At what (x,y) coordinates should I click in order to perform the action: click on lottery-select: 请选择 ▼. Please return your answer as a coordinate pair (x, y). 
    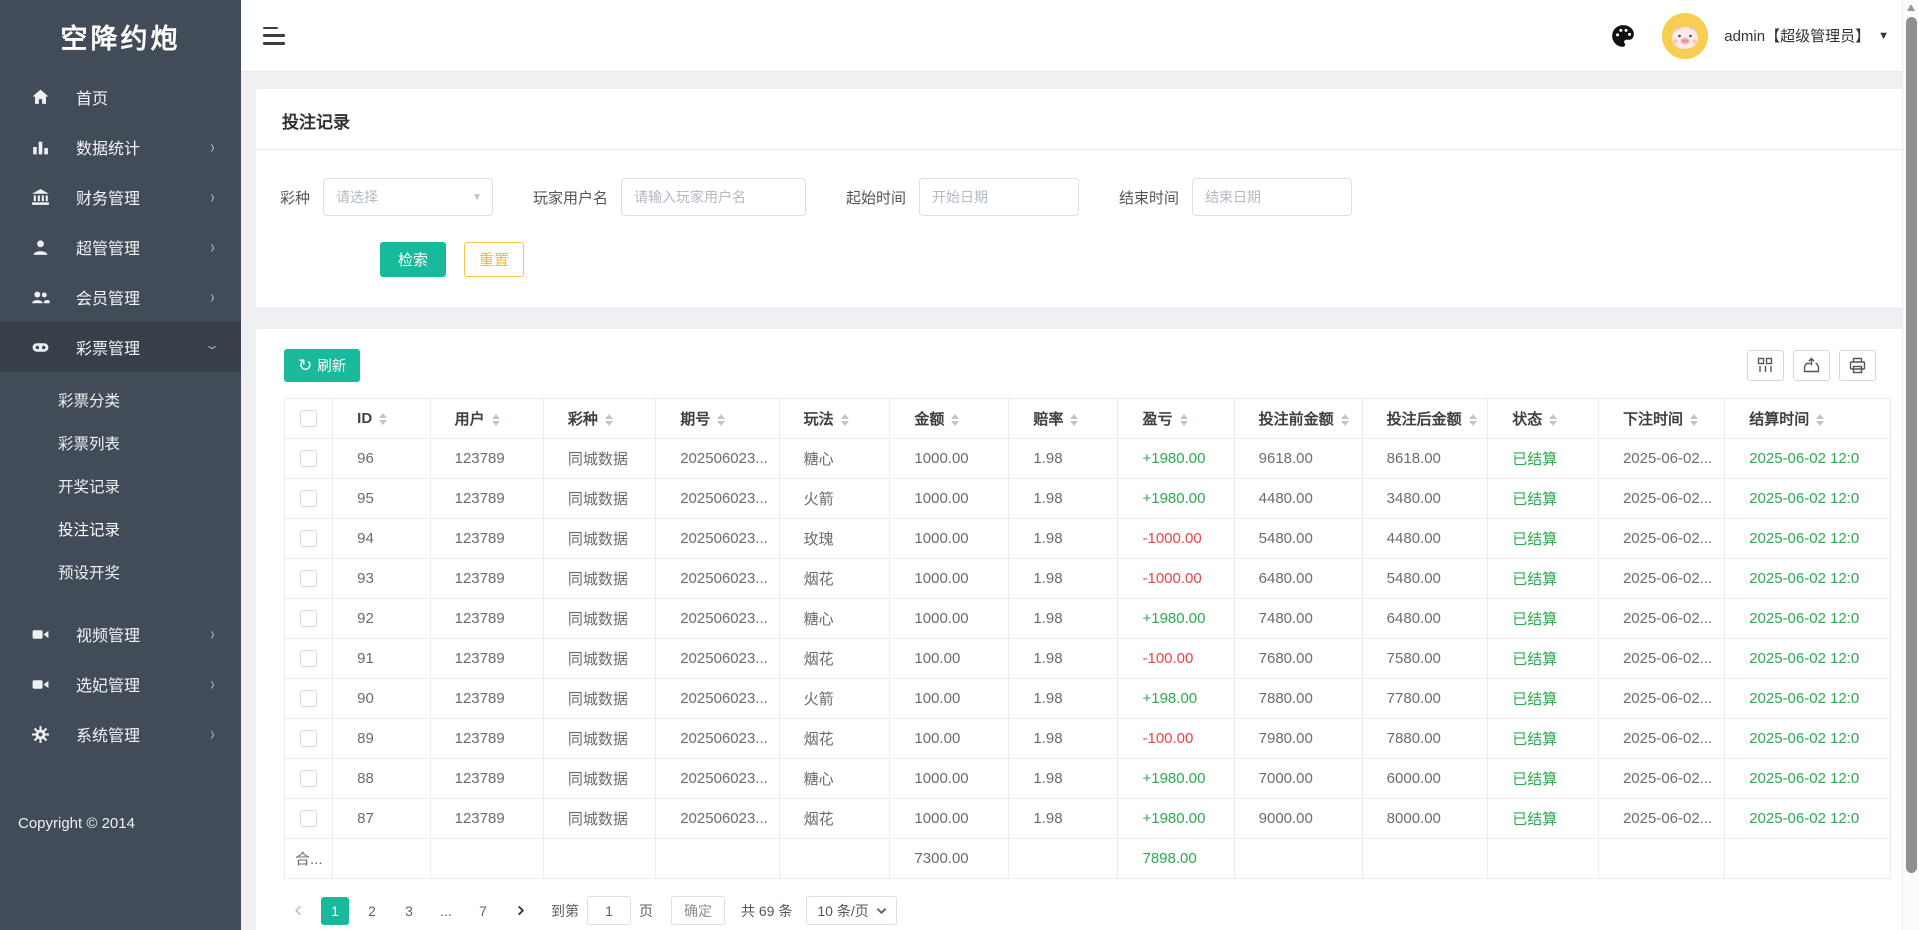
    Looking at the image, I should click on (408, 197).